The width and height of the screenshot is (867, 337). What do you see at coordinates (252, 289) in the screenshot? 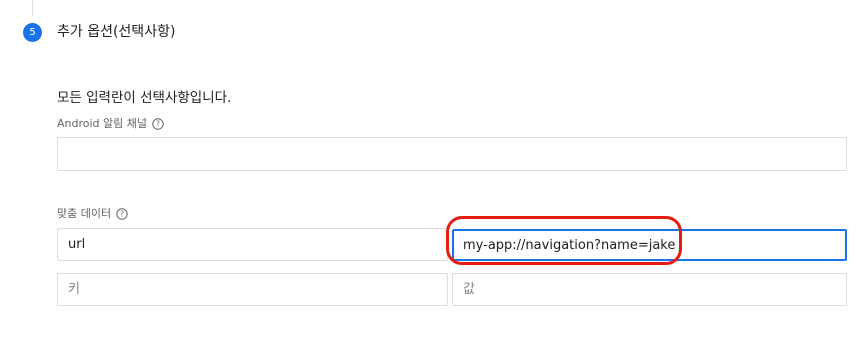
I see `new-key-input` at bounding box center [252, 289].